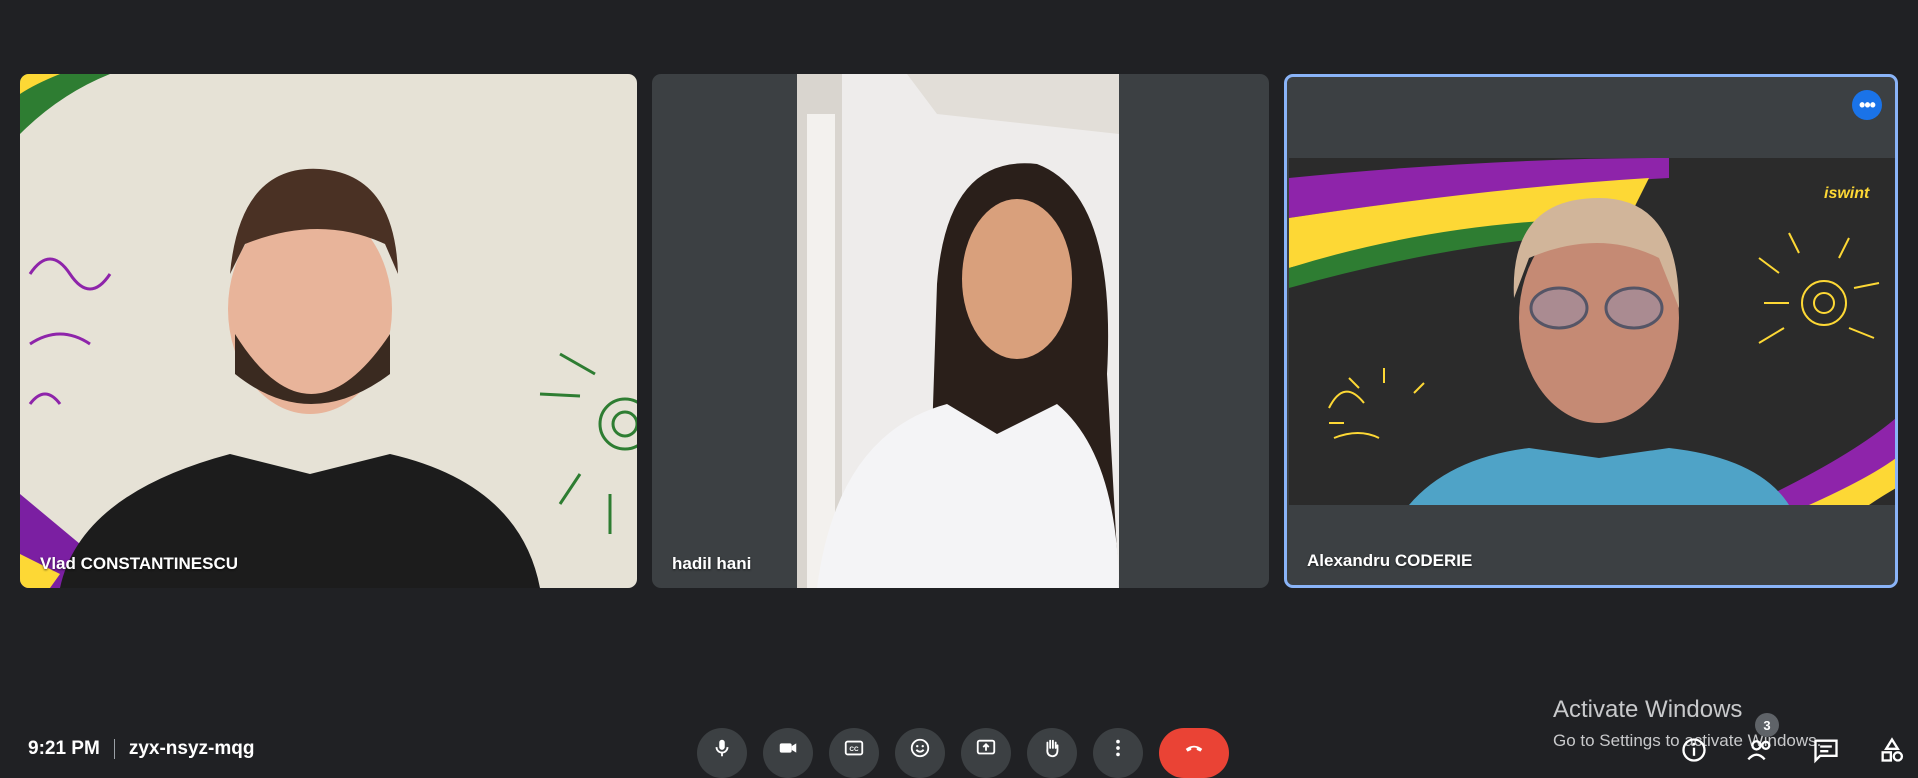  I want to click on chat-button, so click(1826, 750).